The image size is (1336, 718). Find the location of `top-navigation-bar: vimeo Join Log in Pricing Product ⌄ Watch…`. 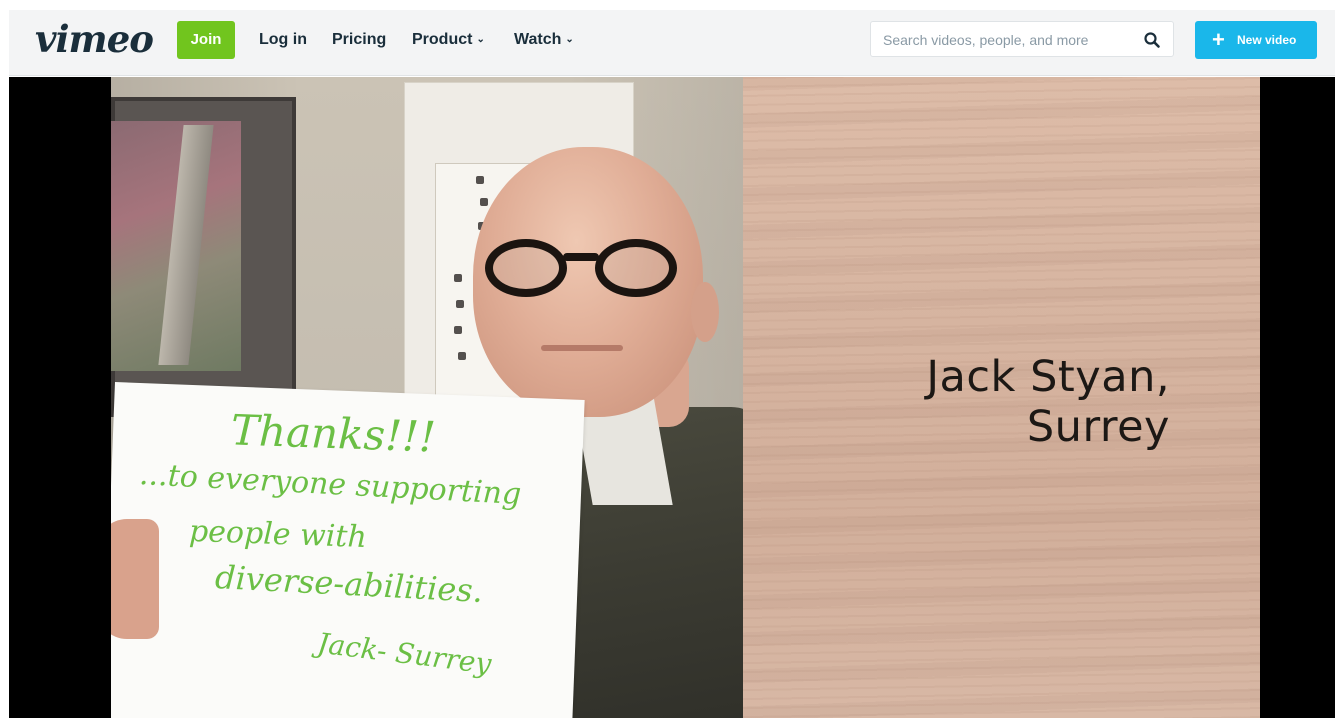

top-navigation-bar: vimeo Join Log in Pricing Product ⌄ Watch… is located at coordinates (672, 43).